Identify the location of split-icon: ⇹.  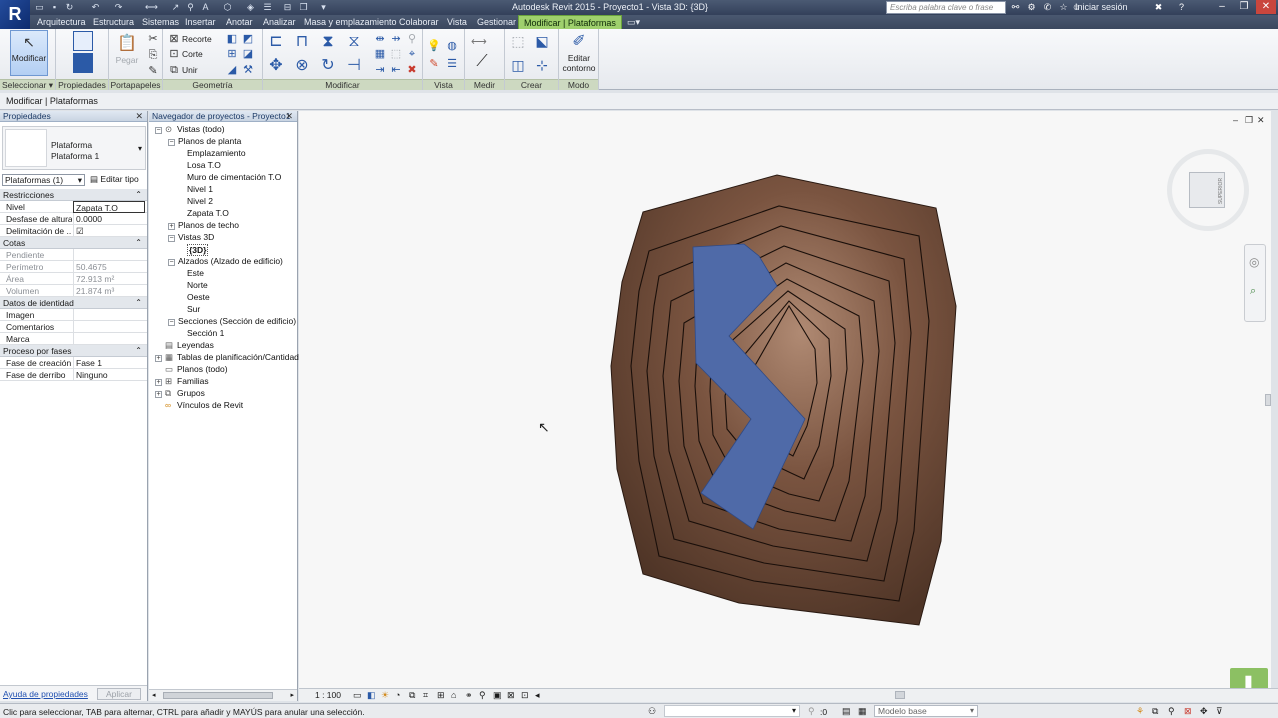
(380, 39).